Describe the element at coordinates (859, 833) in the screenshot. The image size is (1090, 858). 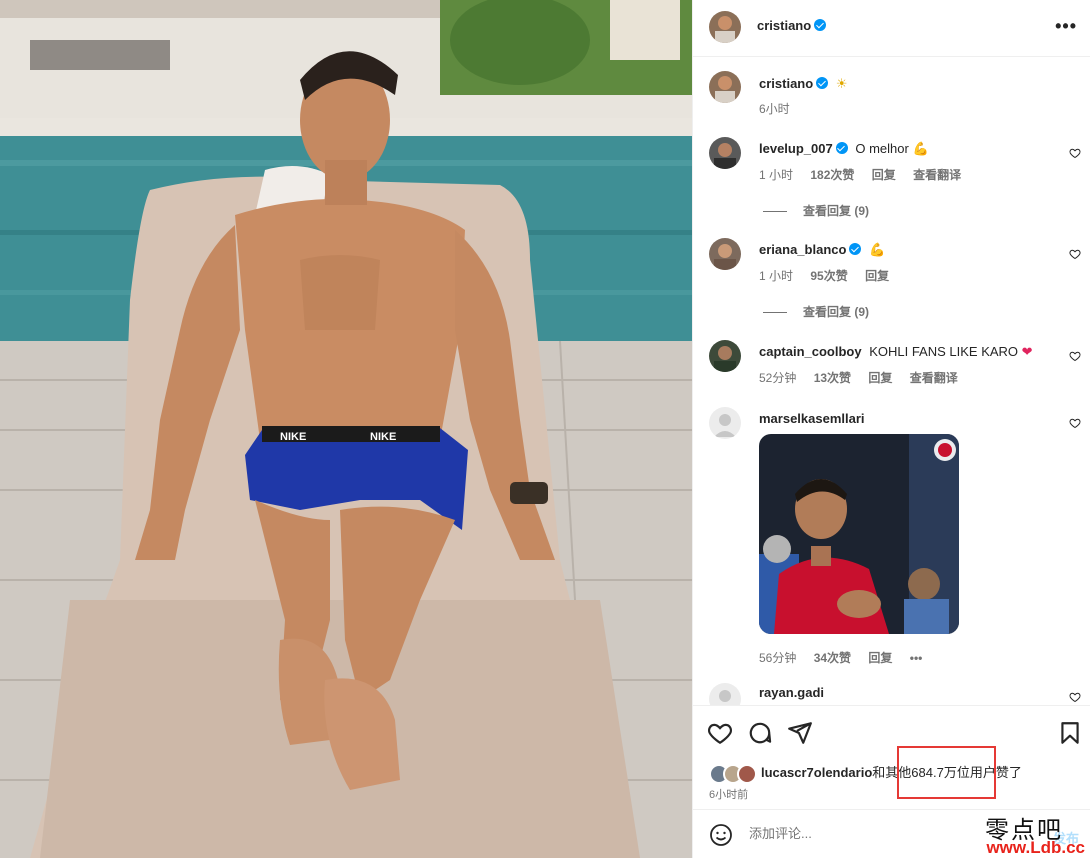
I see `comment-input` at that location.